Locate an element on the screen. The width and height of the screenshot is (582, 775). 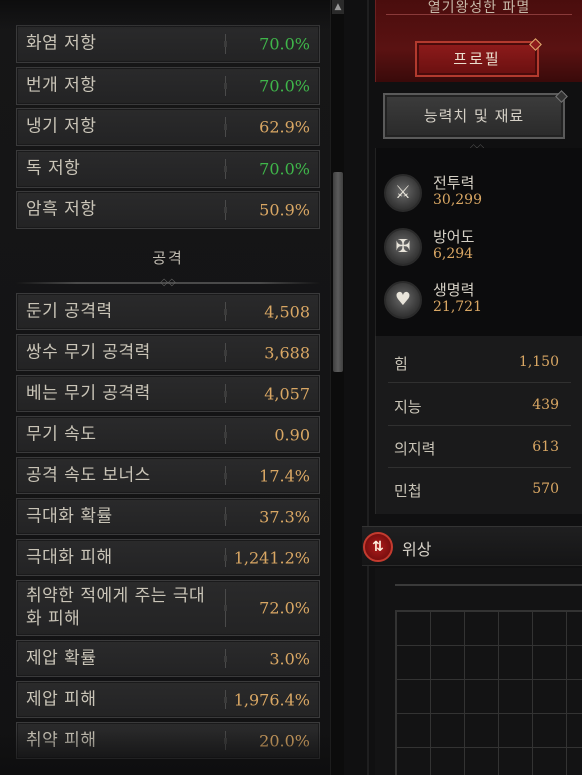
scroll-up-arrow-icon: ▲ is located at coordinates (338, 7).